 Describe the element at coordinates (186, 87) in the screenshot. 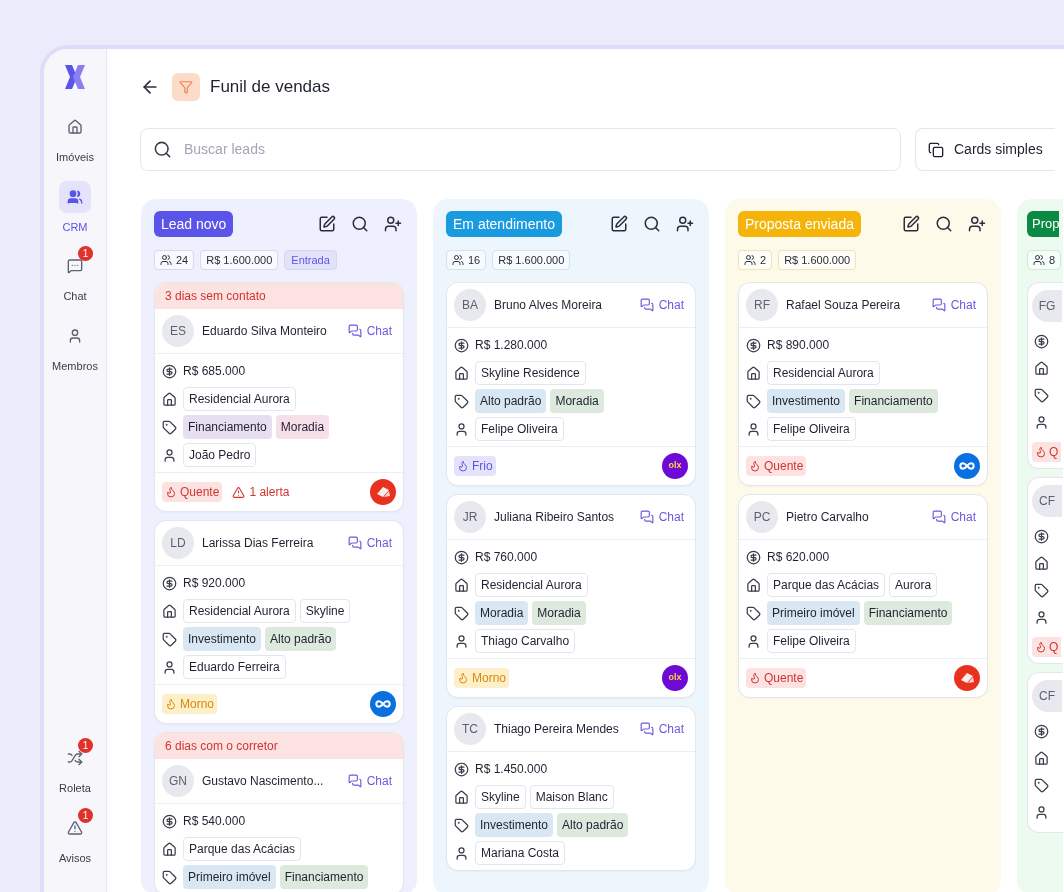

I see `funnel-icon` at that location.